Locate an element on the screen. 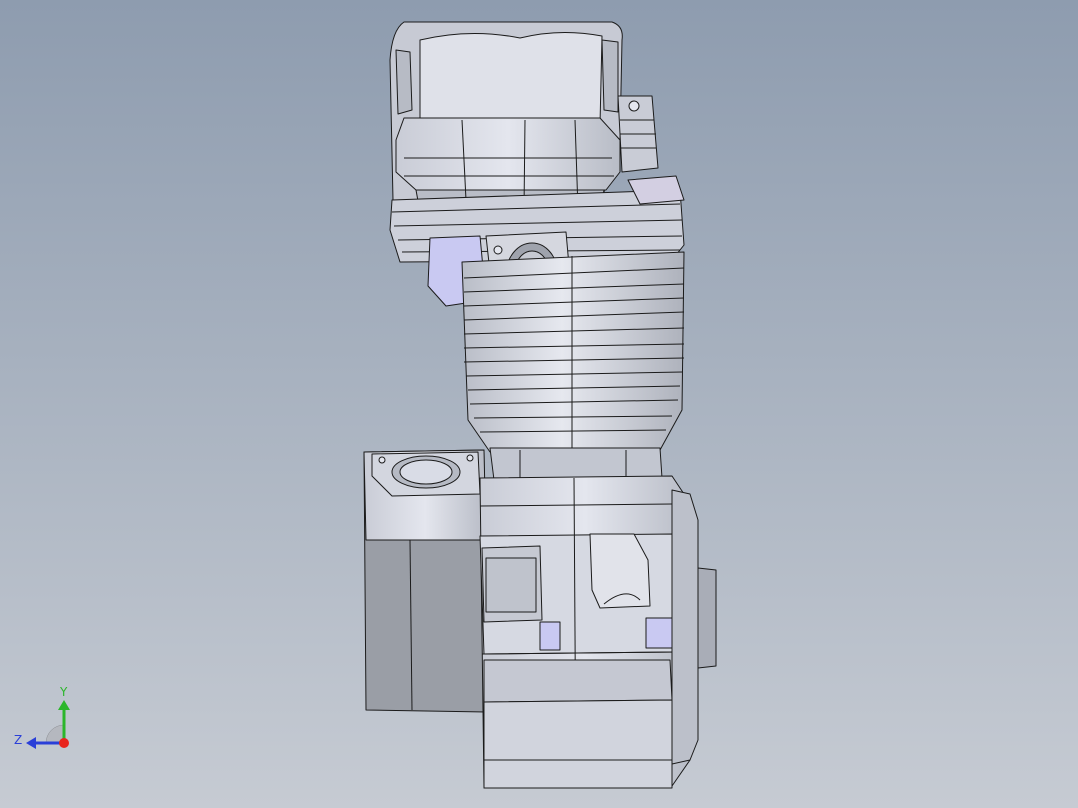  z-axis-head is located at coordinates (31, 743).